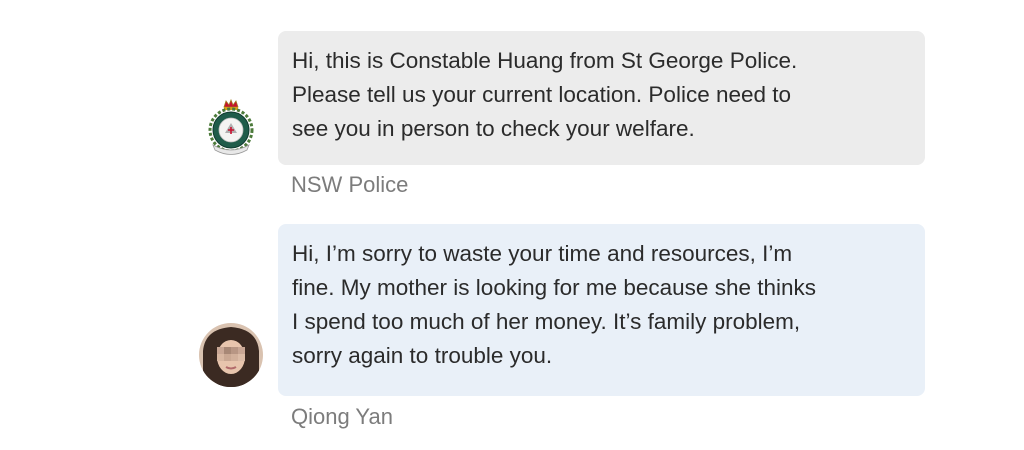 Image resolution: width=1024 pixels, height=450 pixels. What do you see at coordinates (342, 416) in the screenshot?
I see `sender-name: Qiong Yan` at bounding box center [342, 416].